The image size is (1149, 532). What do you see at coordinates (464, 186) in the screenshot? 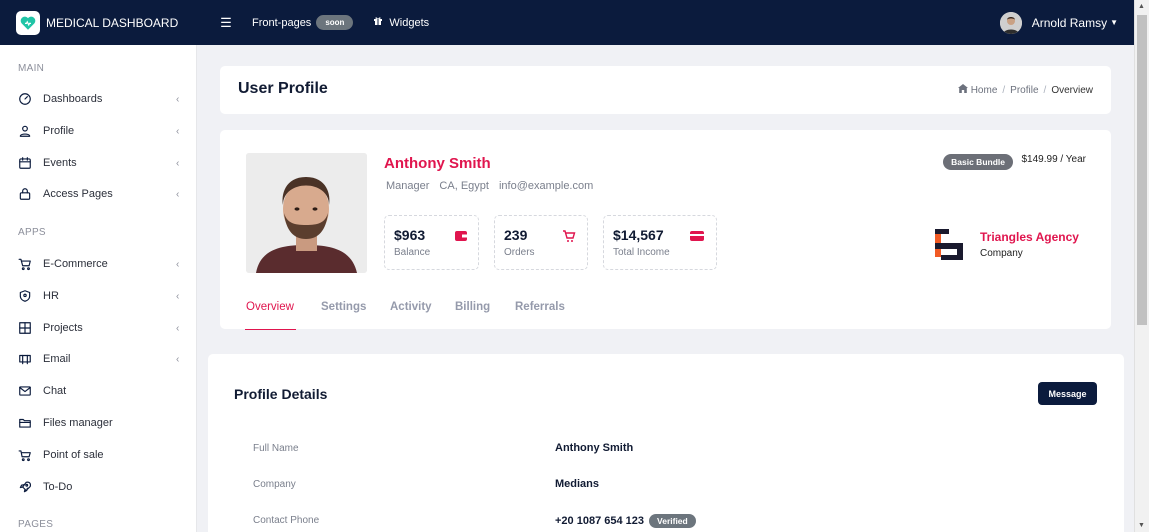
I see `profile-location: CA, Egypt` at bounding box center [464, 186].